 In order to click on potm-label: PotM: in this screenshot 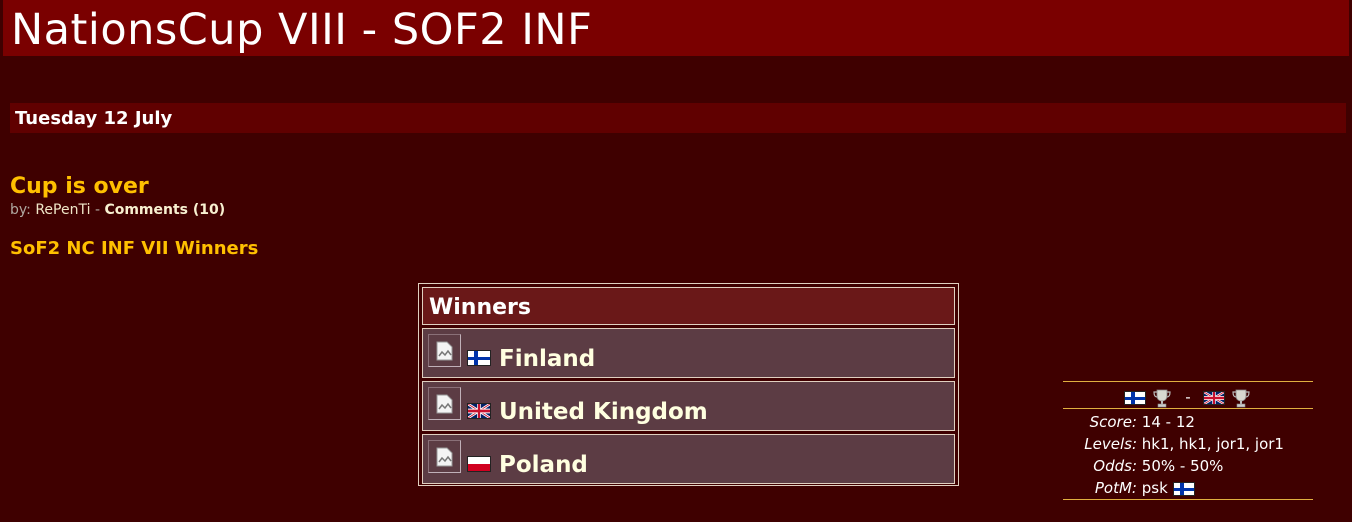, I will do `click(1115, 488)`.